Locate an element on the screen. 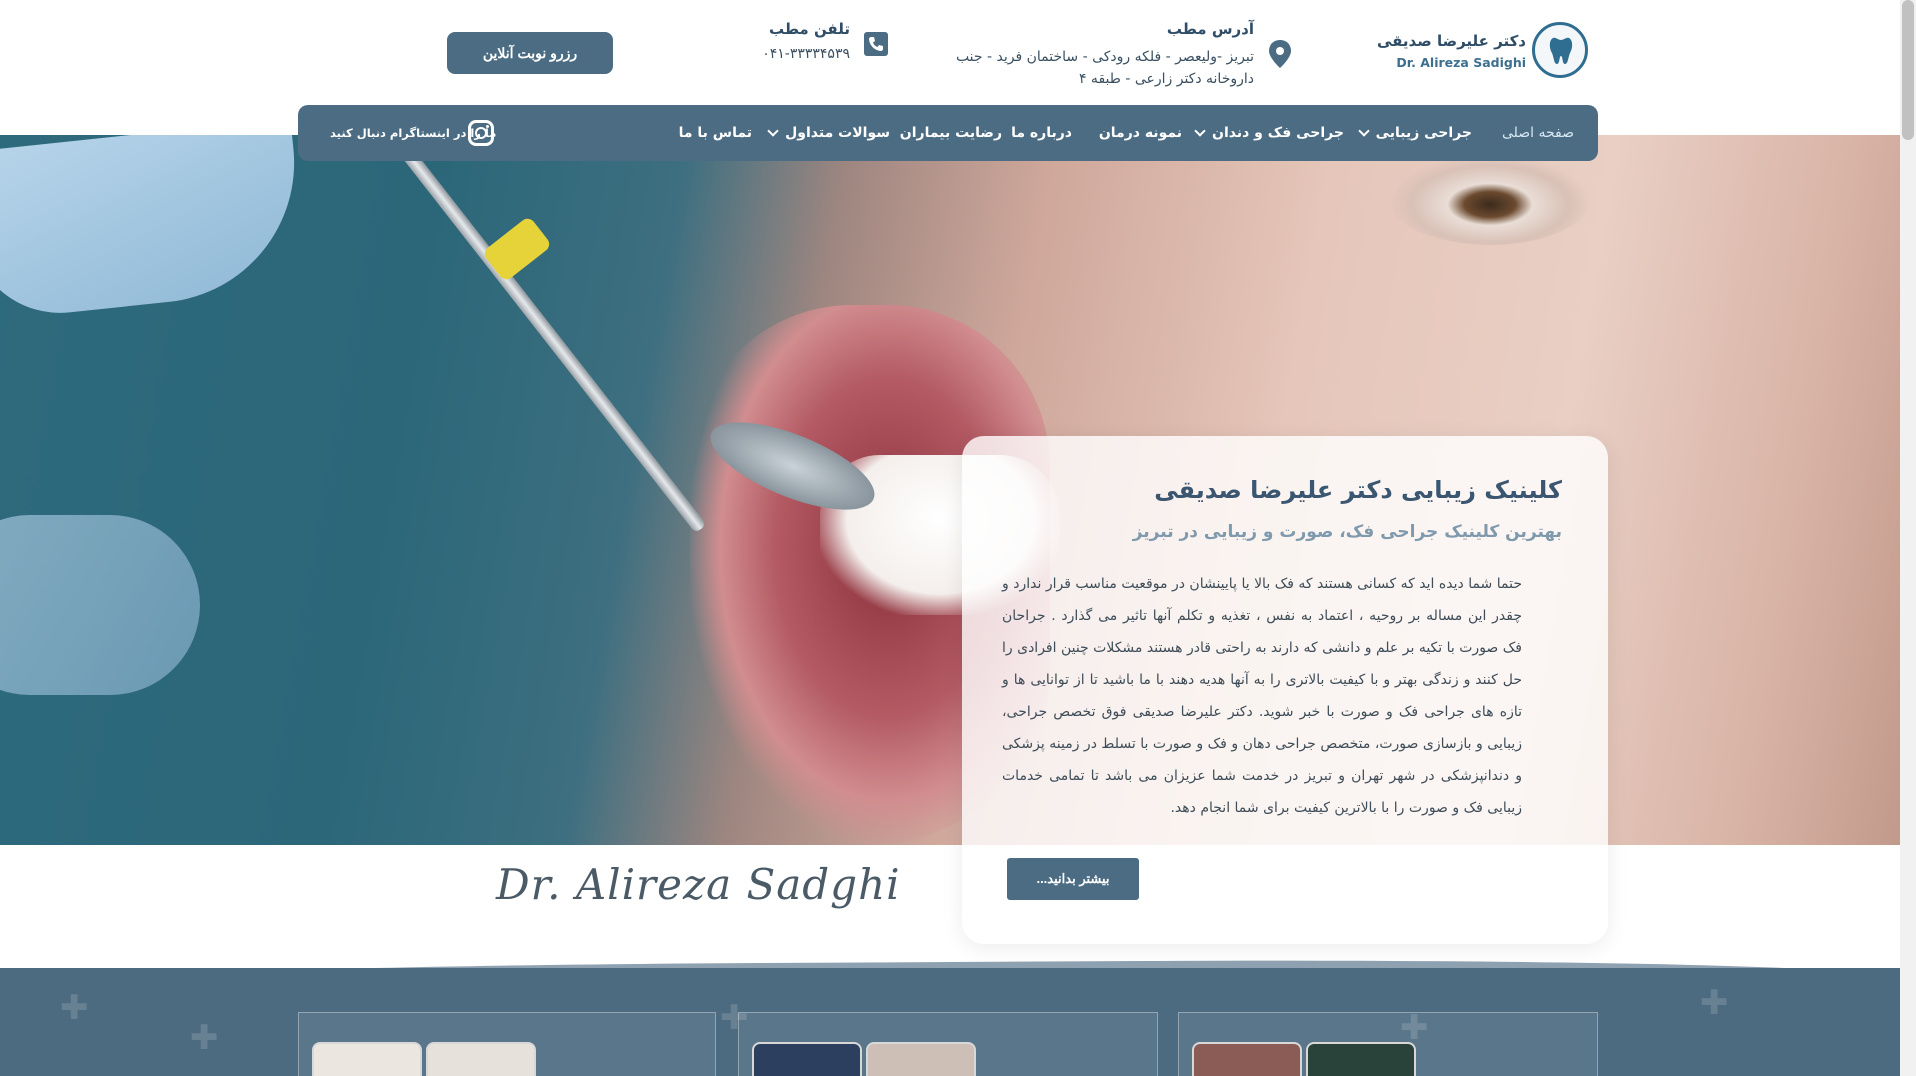 The height and width of the screenshot is (1076, 1916). hero-title: کلینیک زیبایی دکتر علیرضا صدیقی is located at coordinates (1358, 490).